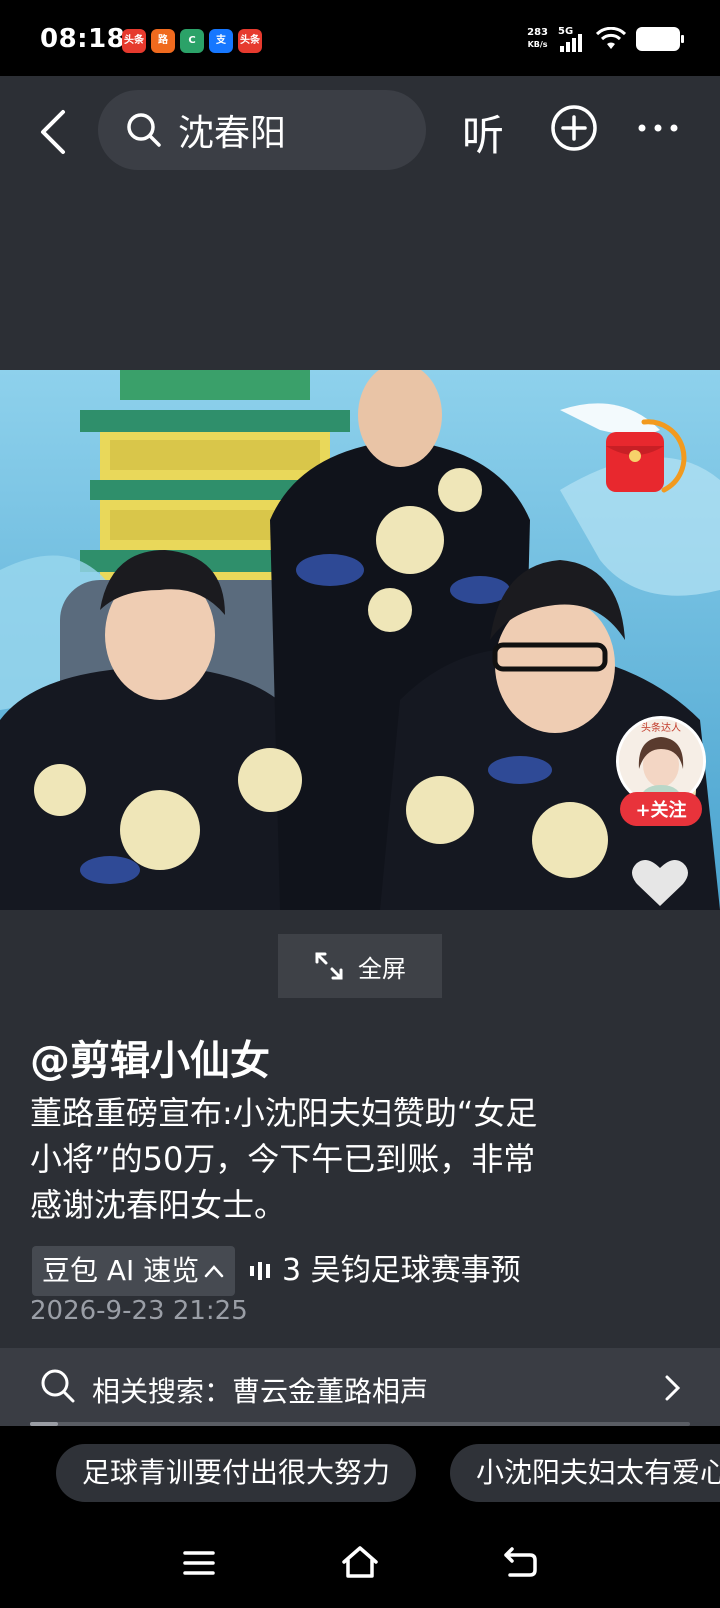 This screenshot has width=720, height=1608. I want to click on plus-circle-icon, so click(574, 128).